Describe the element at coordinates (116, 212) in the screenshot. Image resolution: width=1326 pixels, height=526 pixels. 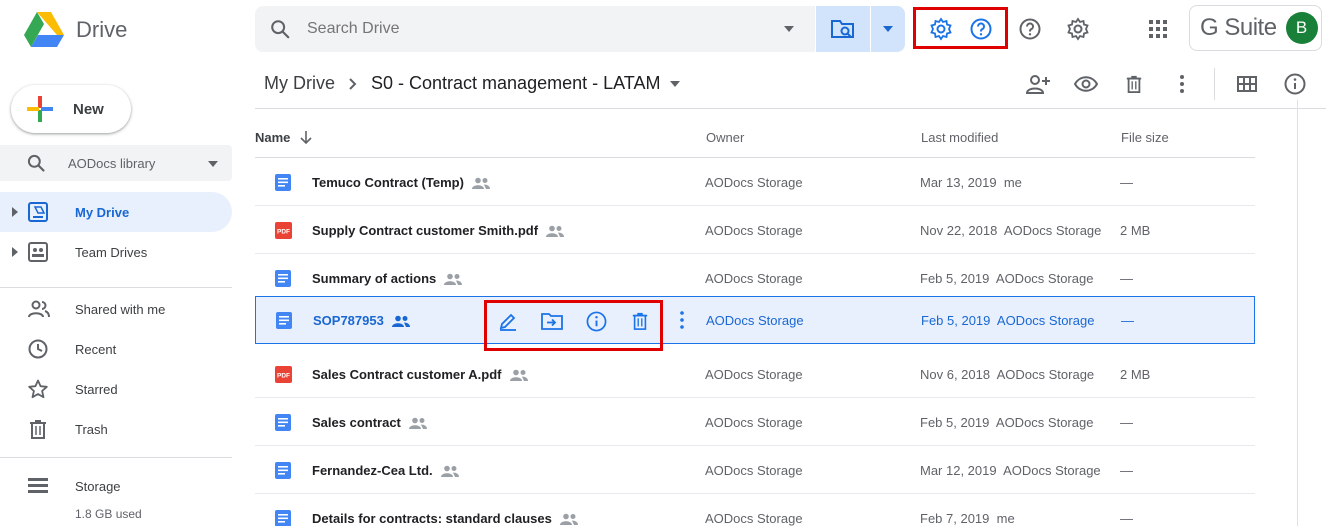
I see `sidebar-item-my-drive: My Drive` at that location.